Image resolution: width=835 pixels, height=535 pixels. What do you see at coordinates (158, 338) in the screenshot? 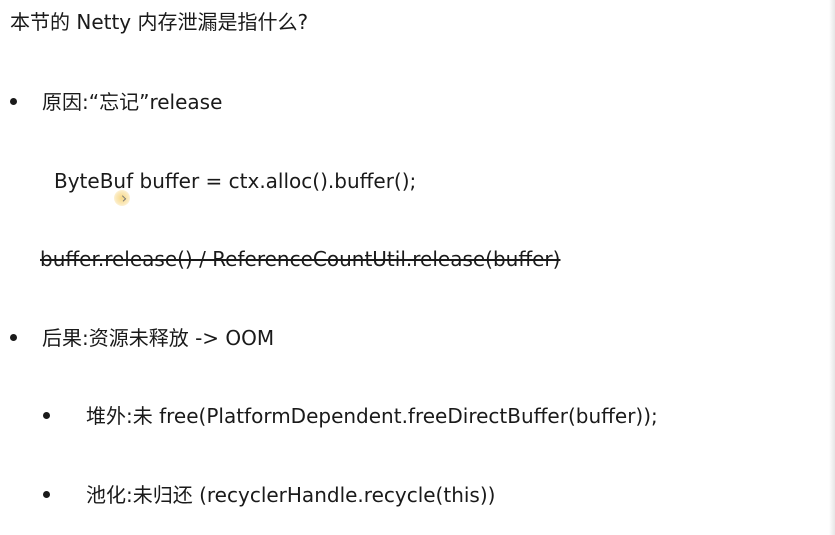
I see `consequence-line: 后果:资源未释放 -> OOM` at bounding box center [158, 338].